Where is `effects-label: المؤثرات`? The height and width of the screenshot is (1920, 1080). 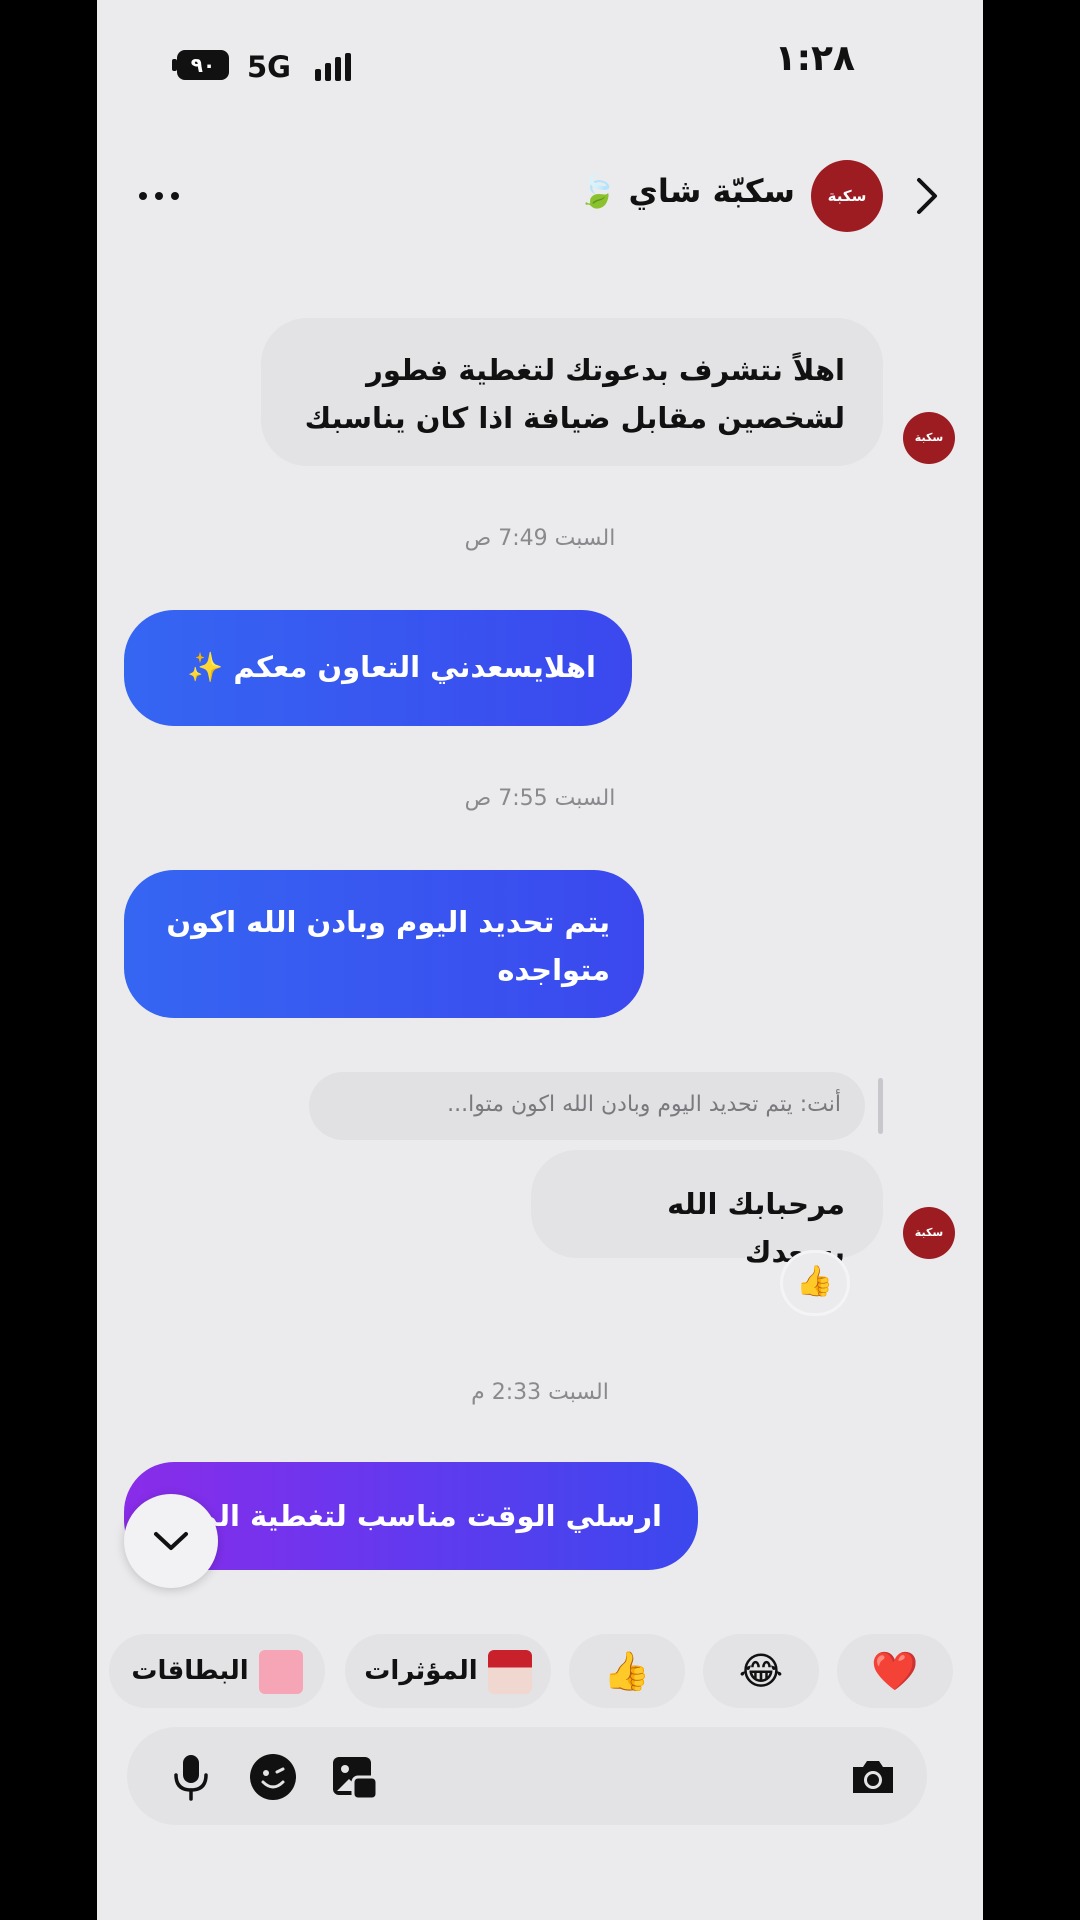
effects-label: المؤثرات is located at coordinates (421, 1671).